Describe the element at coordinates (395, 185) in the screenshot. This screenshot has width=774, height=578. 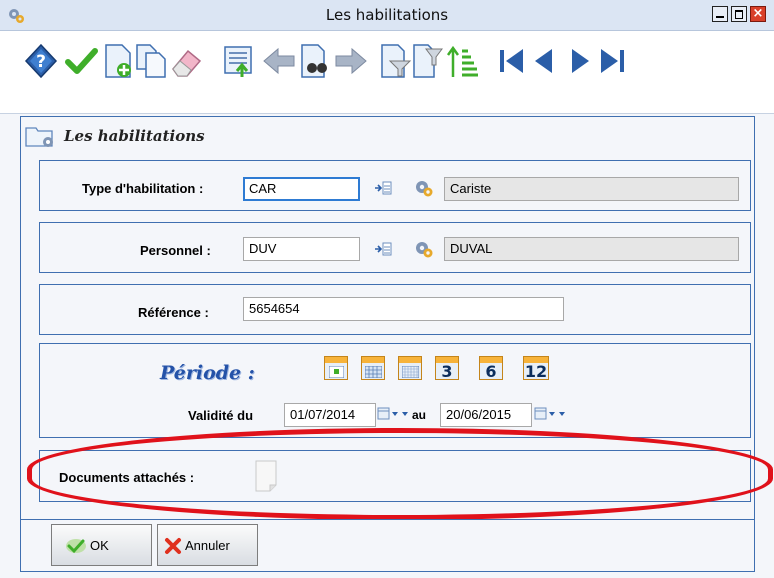
I see `type-habilitation-group: Type d'habilitation : CAR Cariste` at that location.